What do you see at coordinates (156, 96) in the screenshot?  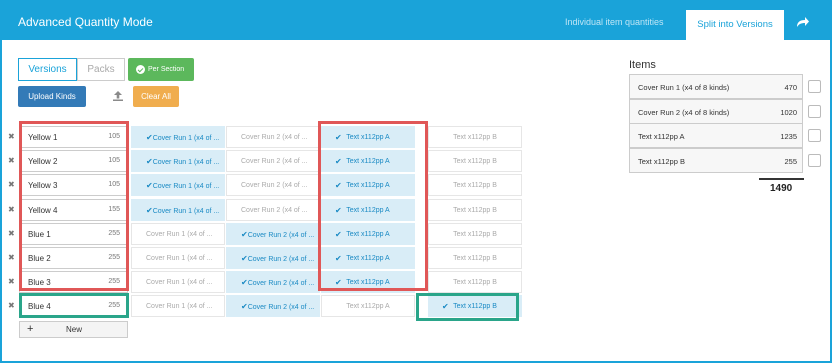 I see `clear-all-button: Clear All` at bounding box center [156, 96].